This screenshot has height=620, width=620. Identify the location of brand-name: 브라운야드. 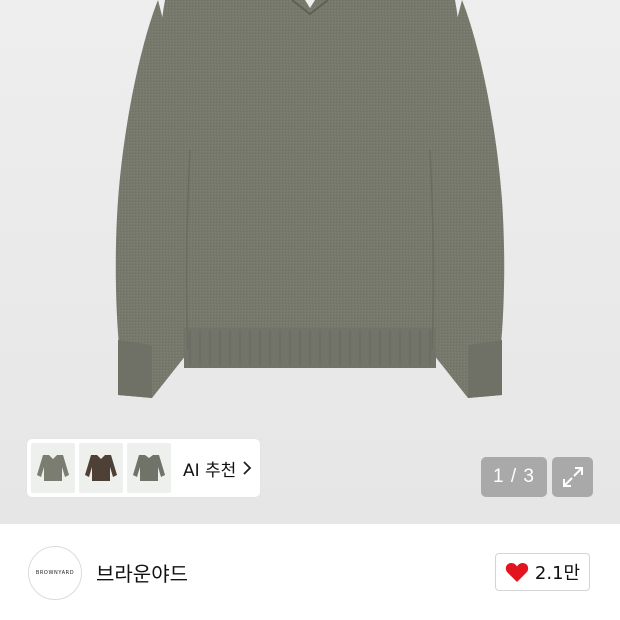
(142, 572).